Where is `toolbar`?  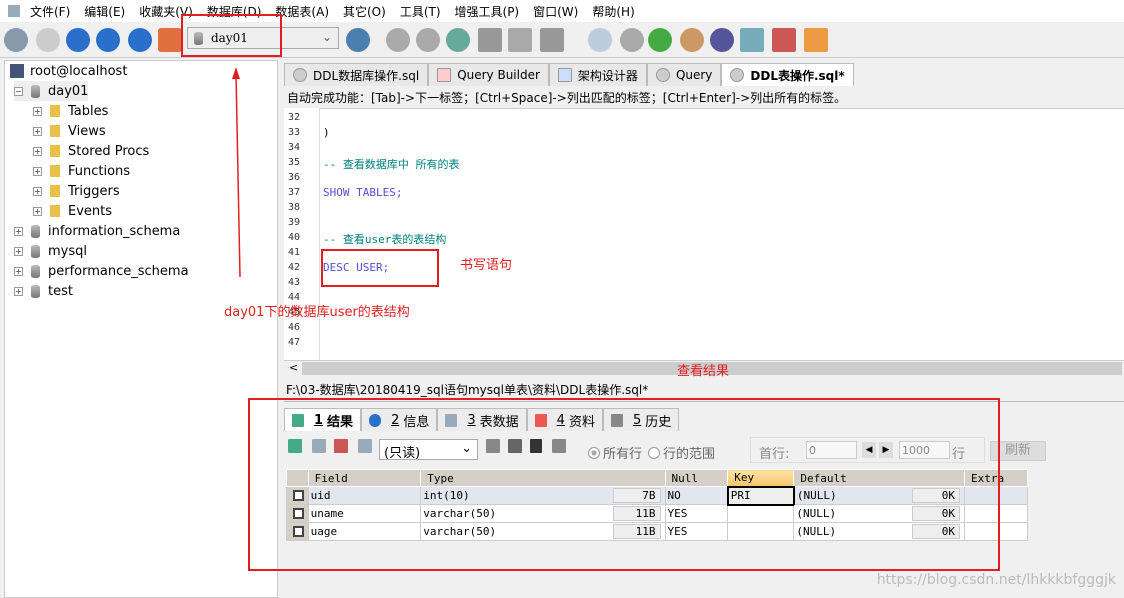
toolbar is located at coordinates (562, 40).